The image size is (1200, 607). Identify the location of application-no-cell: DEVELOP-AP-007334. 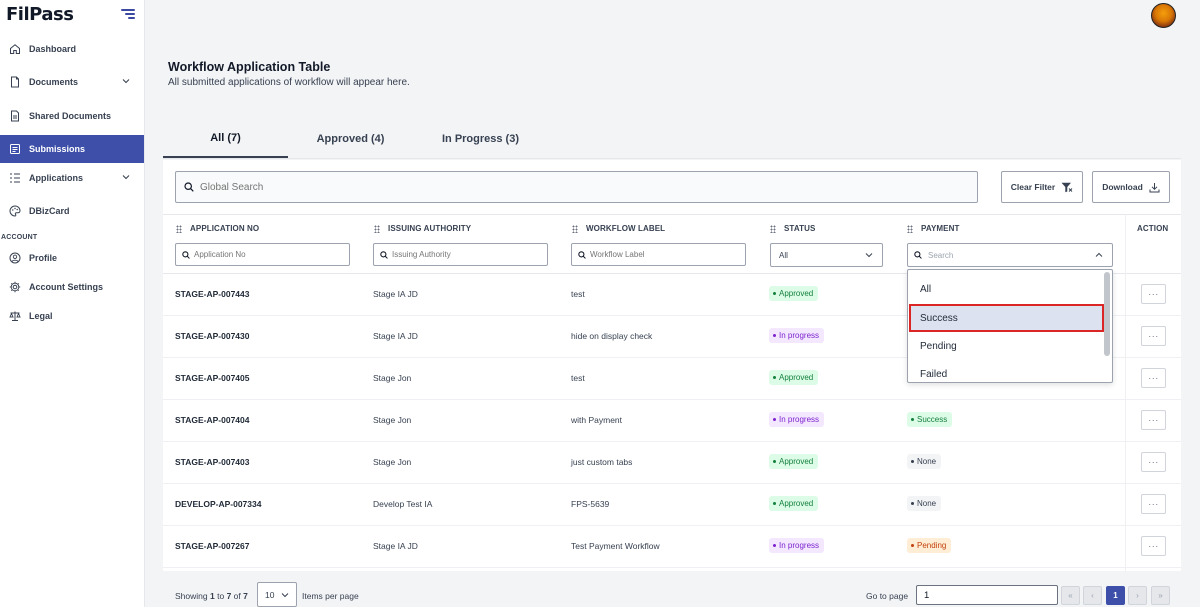
(218, 504).